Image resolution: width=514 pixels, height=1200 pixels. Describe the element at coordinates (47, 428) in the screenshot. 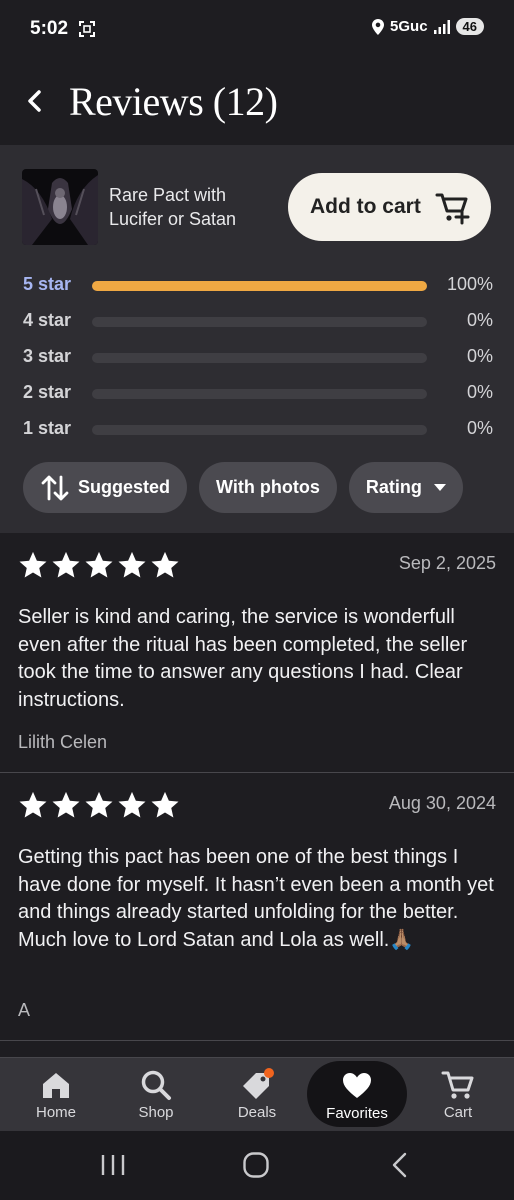

I see `rating-label: 1 star` at that location.